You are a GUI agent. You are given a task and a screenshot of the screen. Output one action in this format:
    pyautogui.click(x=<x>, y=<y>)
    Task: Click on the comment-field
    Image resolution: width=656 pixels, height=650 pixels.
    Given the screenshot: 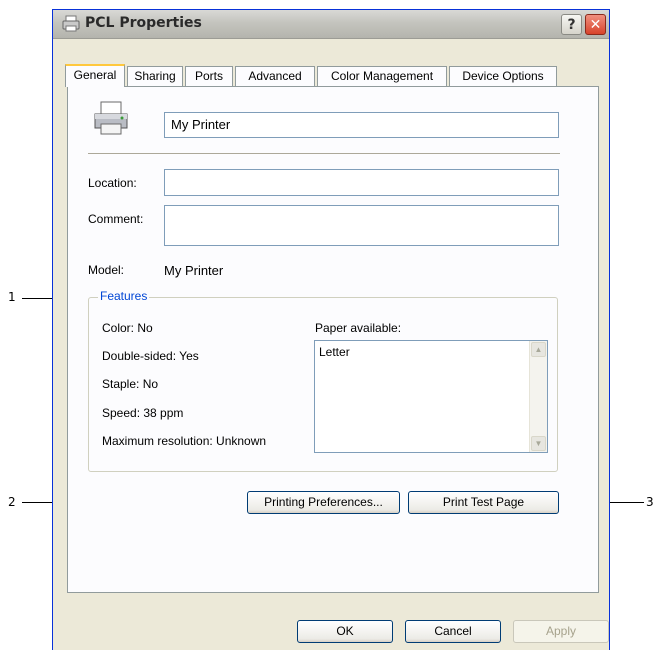 What is the action you would take?
    pyautogui.click(x=361, y=225)
    